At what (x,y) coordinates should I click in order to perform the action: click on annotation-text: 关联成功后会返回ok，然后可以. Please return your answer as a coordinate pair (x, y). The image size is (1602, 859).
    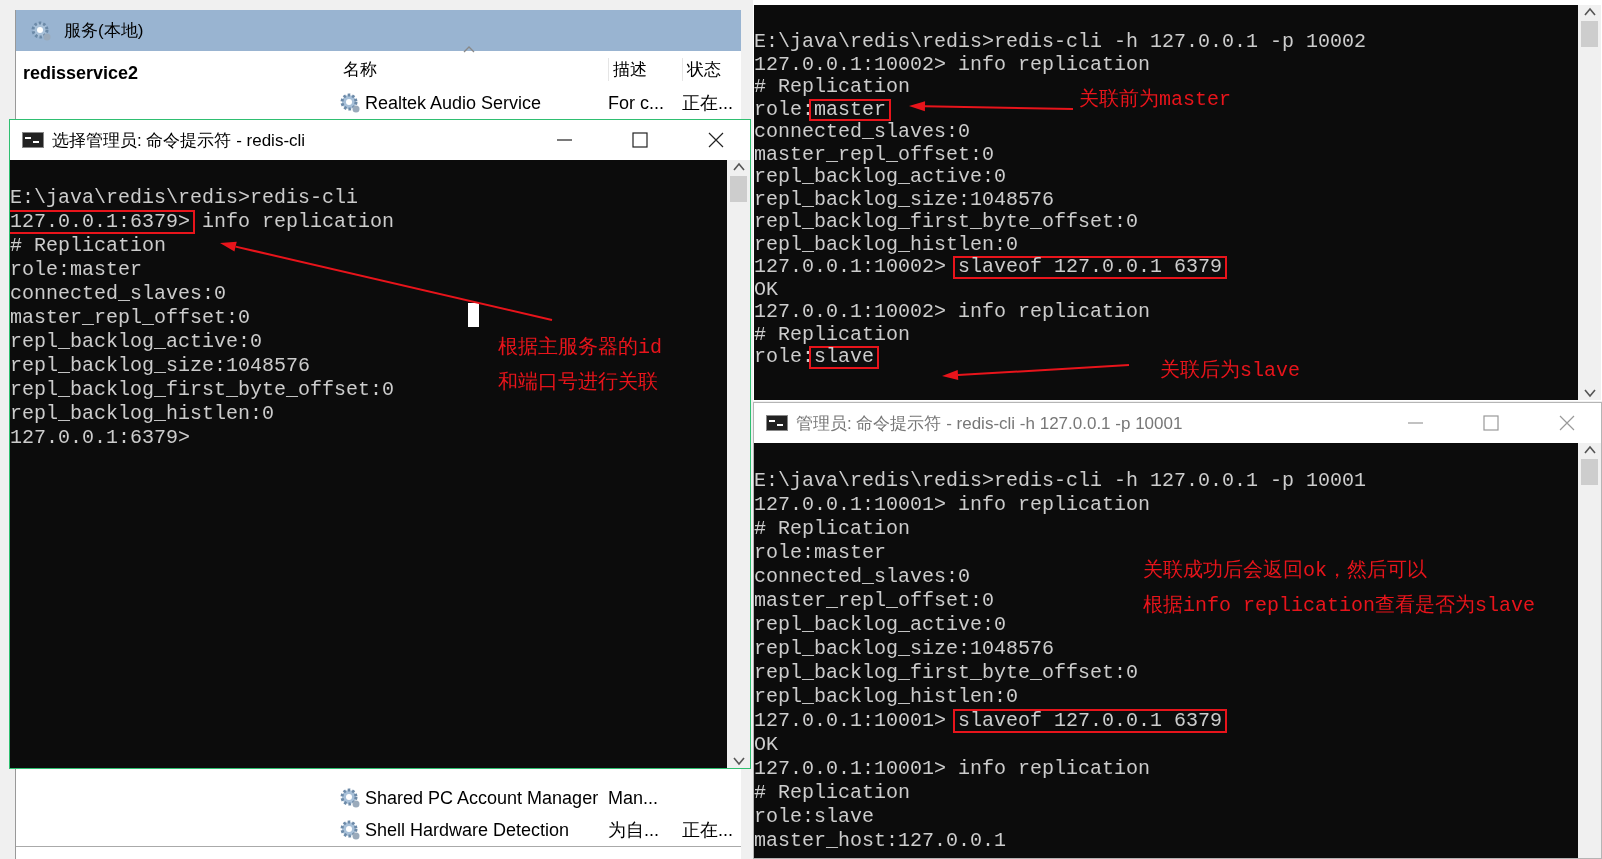
    Looking at the image, I should click on (1285, 570).